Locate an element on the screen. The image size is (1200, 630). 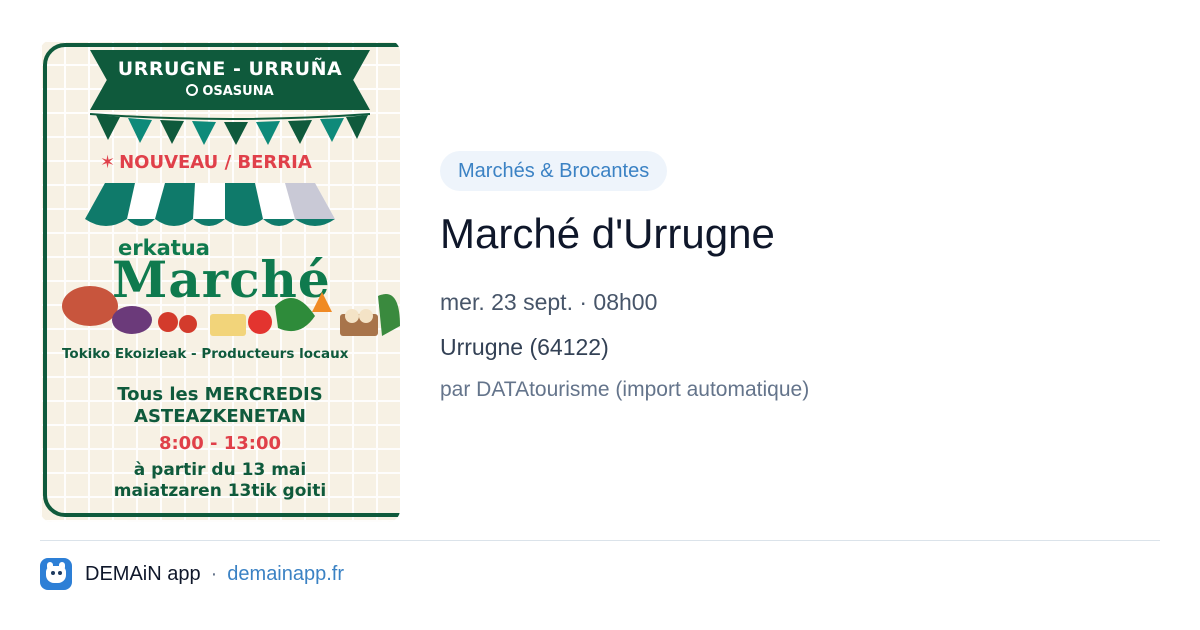
map-pin-icon is located at coordinates (192, 90).